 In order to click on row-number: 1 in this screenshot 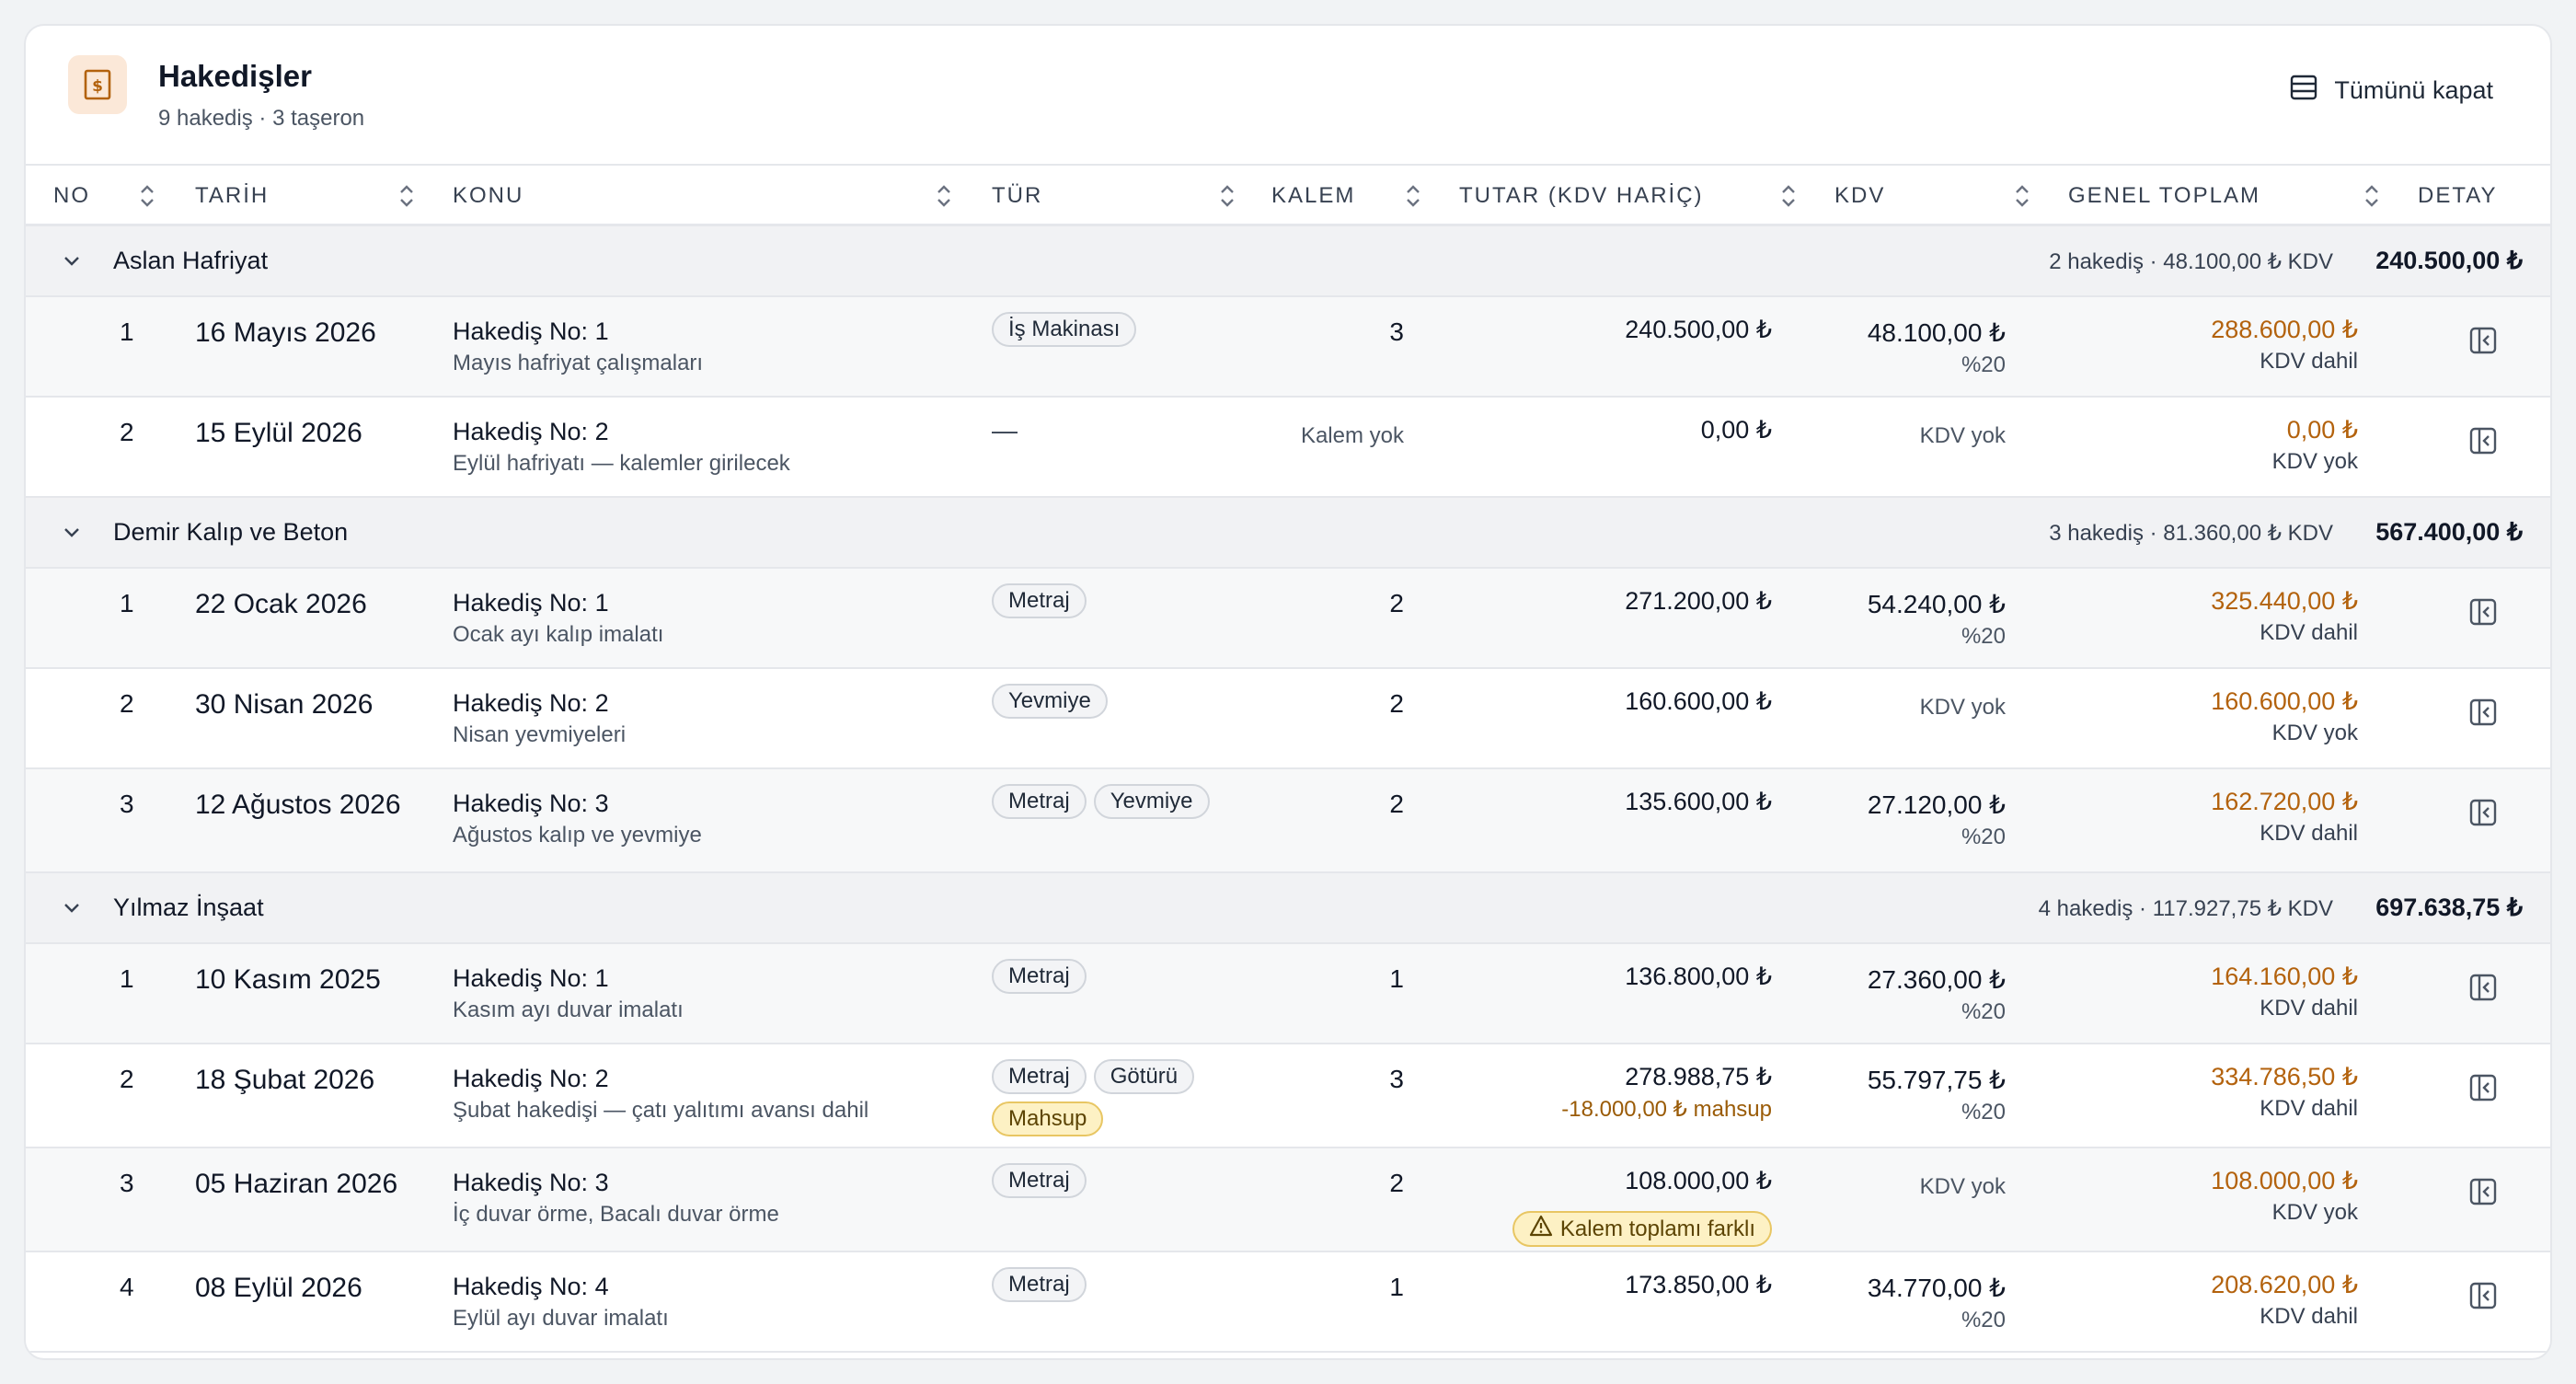, I will do `click(127, 331)`.